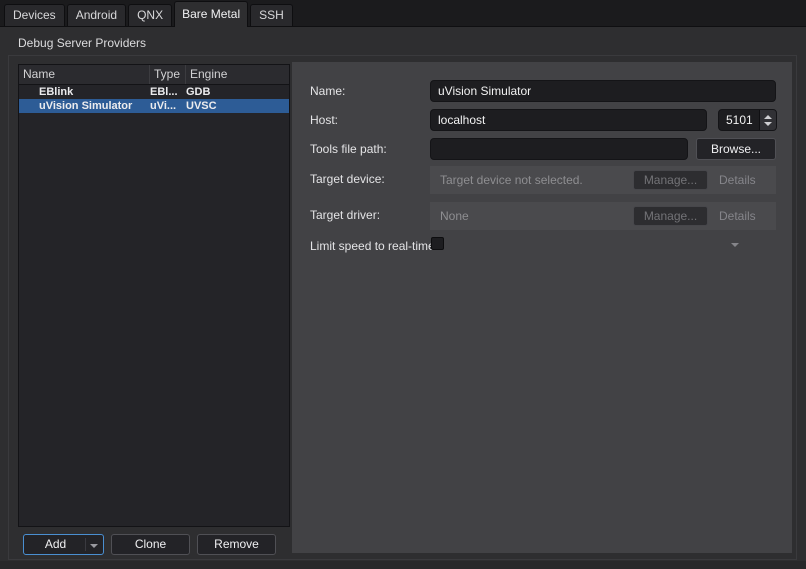 The height and width of the screenshot is (569, 806). What do you see at coordinates (768, 123) in the screenshot?
I see `spin-down-icon` at bounding box center [768, 123].